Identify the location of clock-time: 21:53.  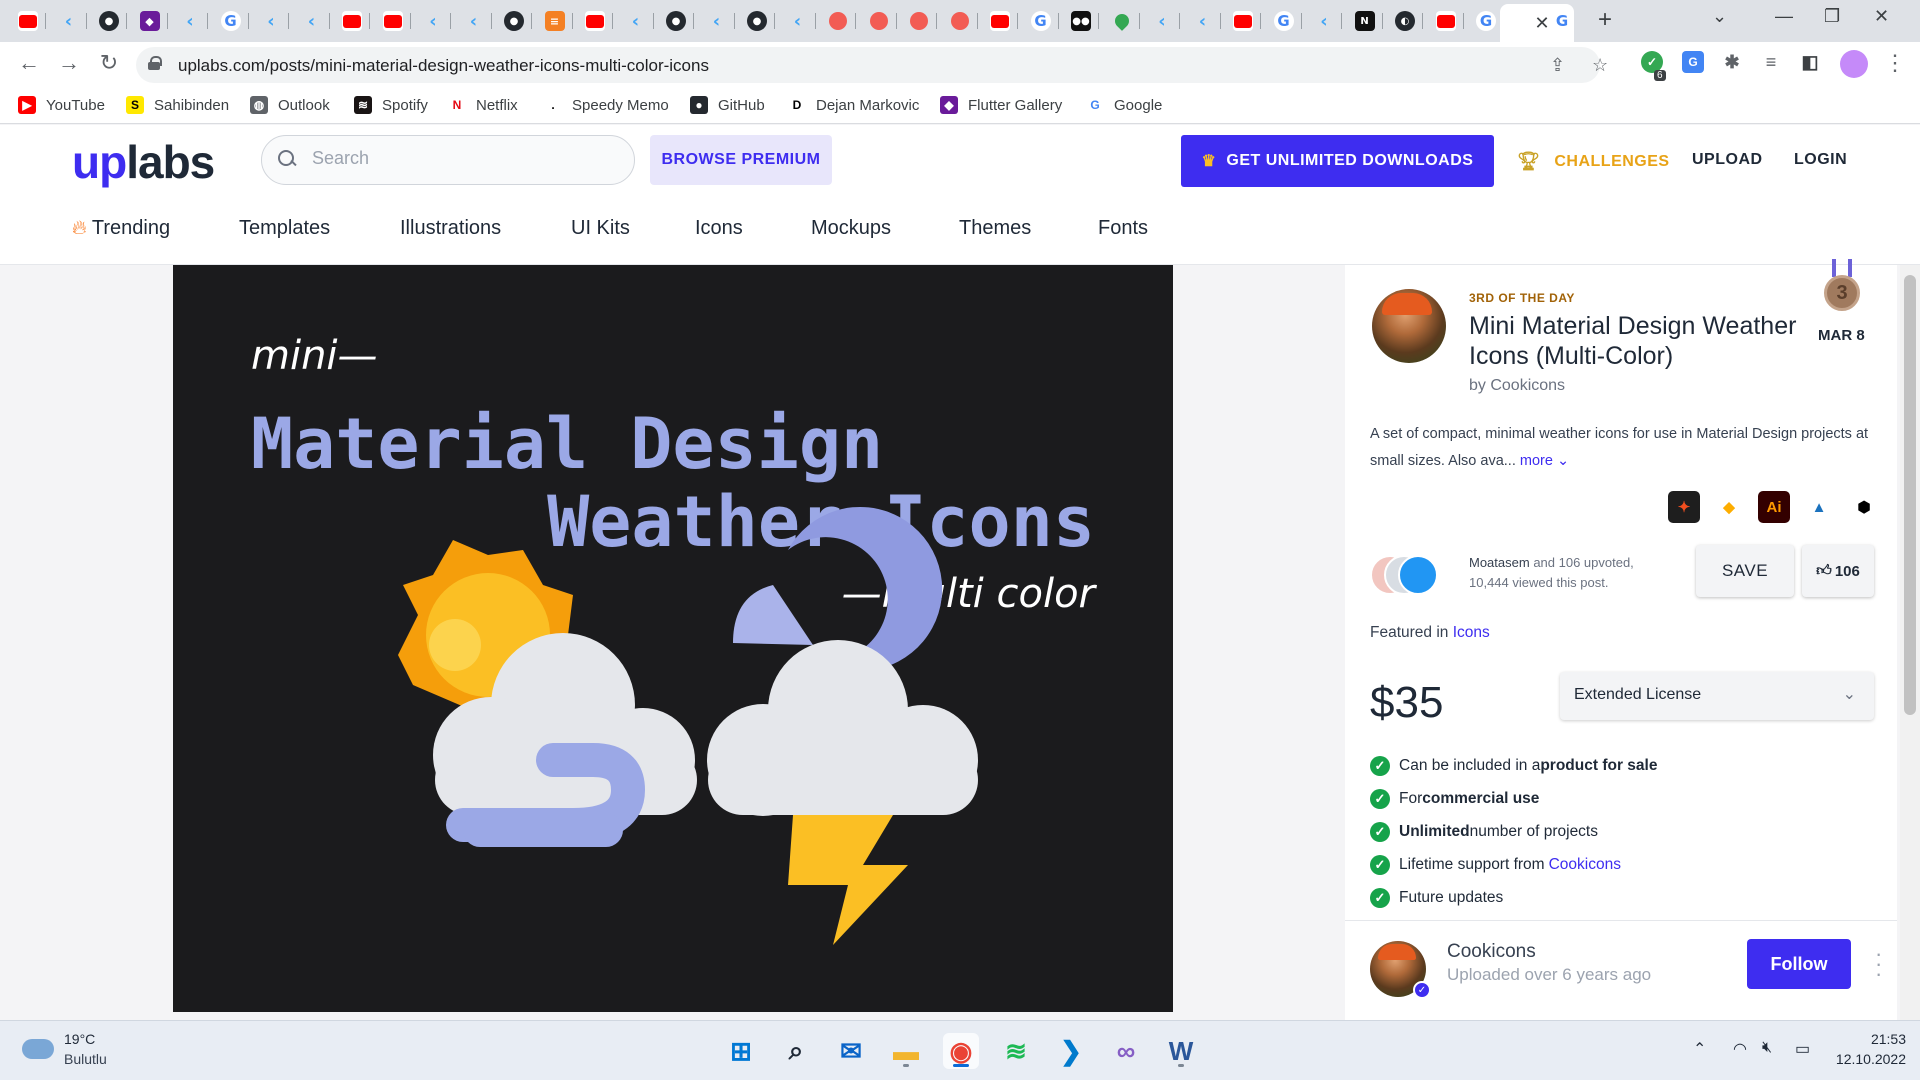
(1886, 1039).